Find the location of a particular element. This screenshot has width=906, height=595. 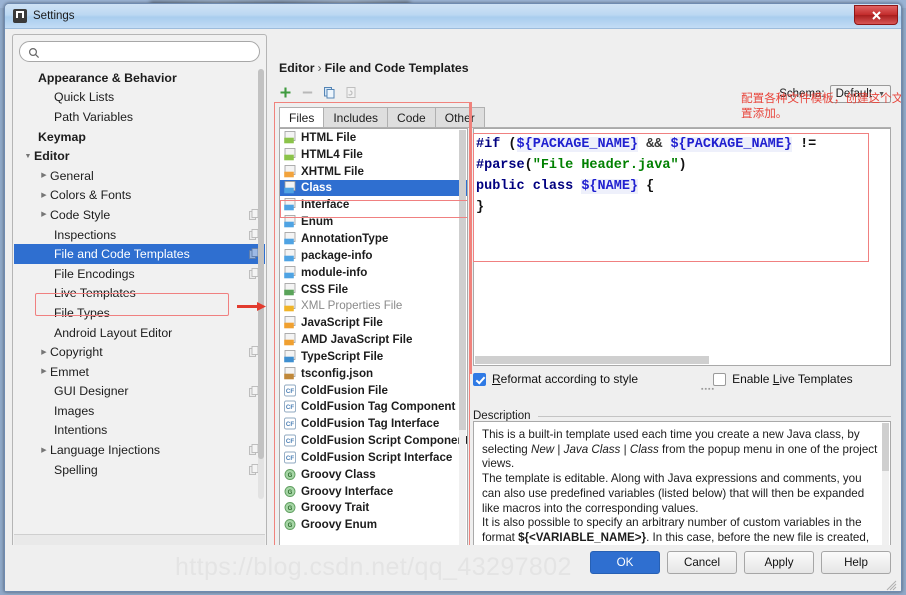

sidebar-item-label: Colors & Fonts is located at coordinates (91, 195).